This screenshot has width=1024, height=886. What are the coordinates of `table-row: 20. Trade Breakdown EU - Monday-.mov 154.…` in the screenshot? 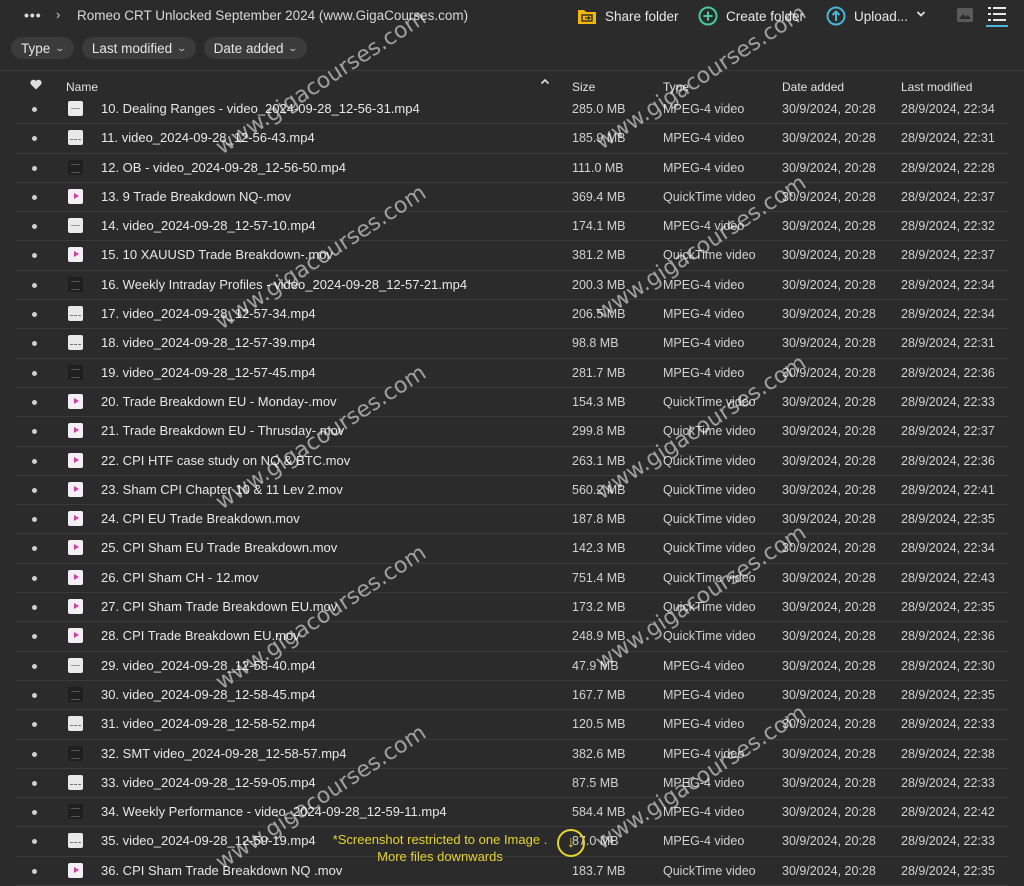 It's located at (512, 403).